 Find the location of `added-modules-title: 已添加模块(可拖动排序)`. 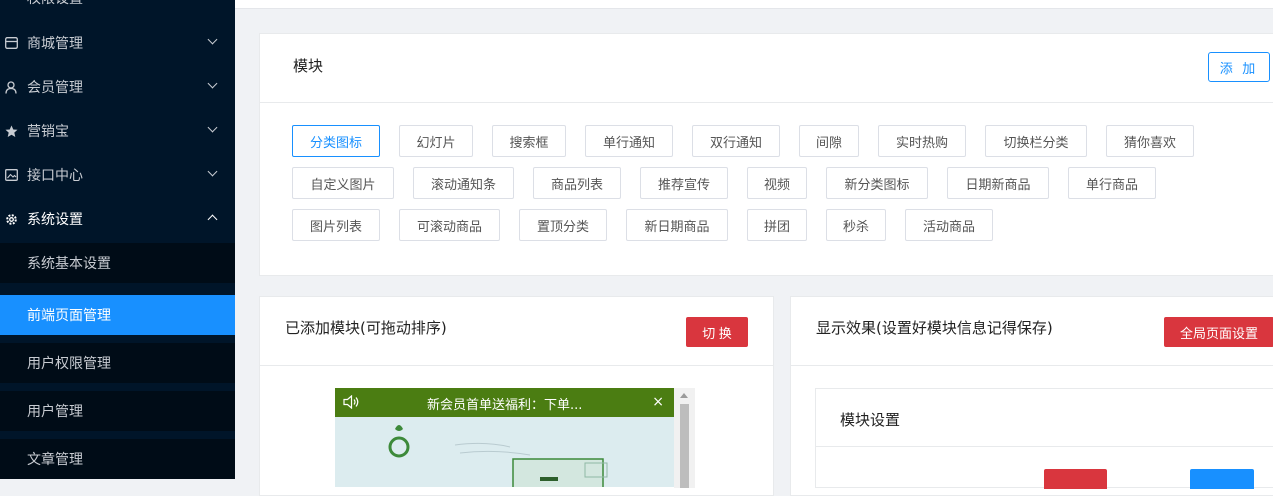

added-modules-title: 已添加模块(可拖动排序) is located at coordinates (366, 328).